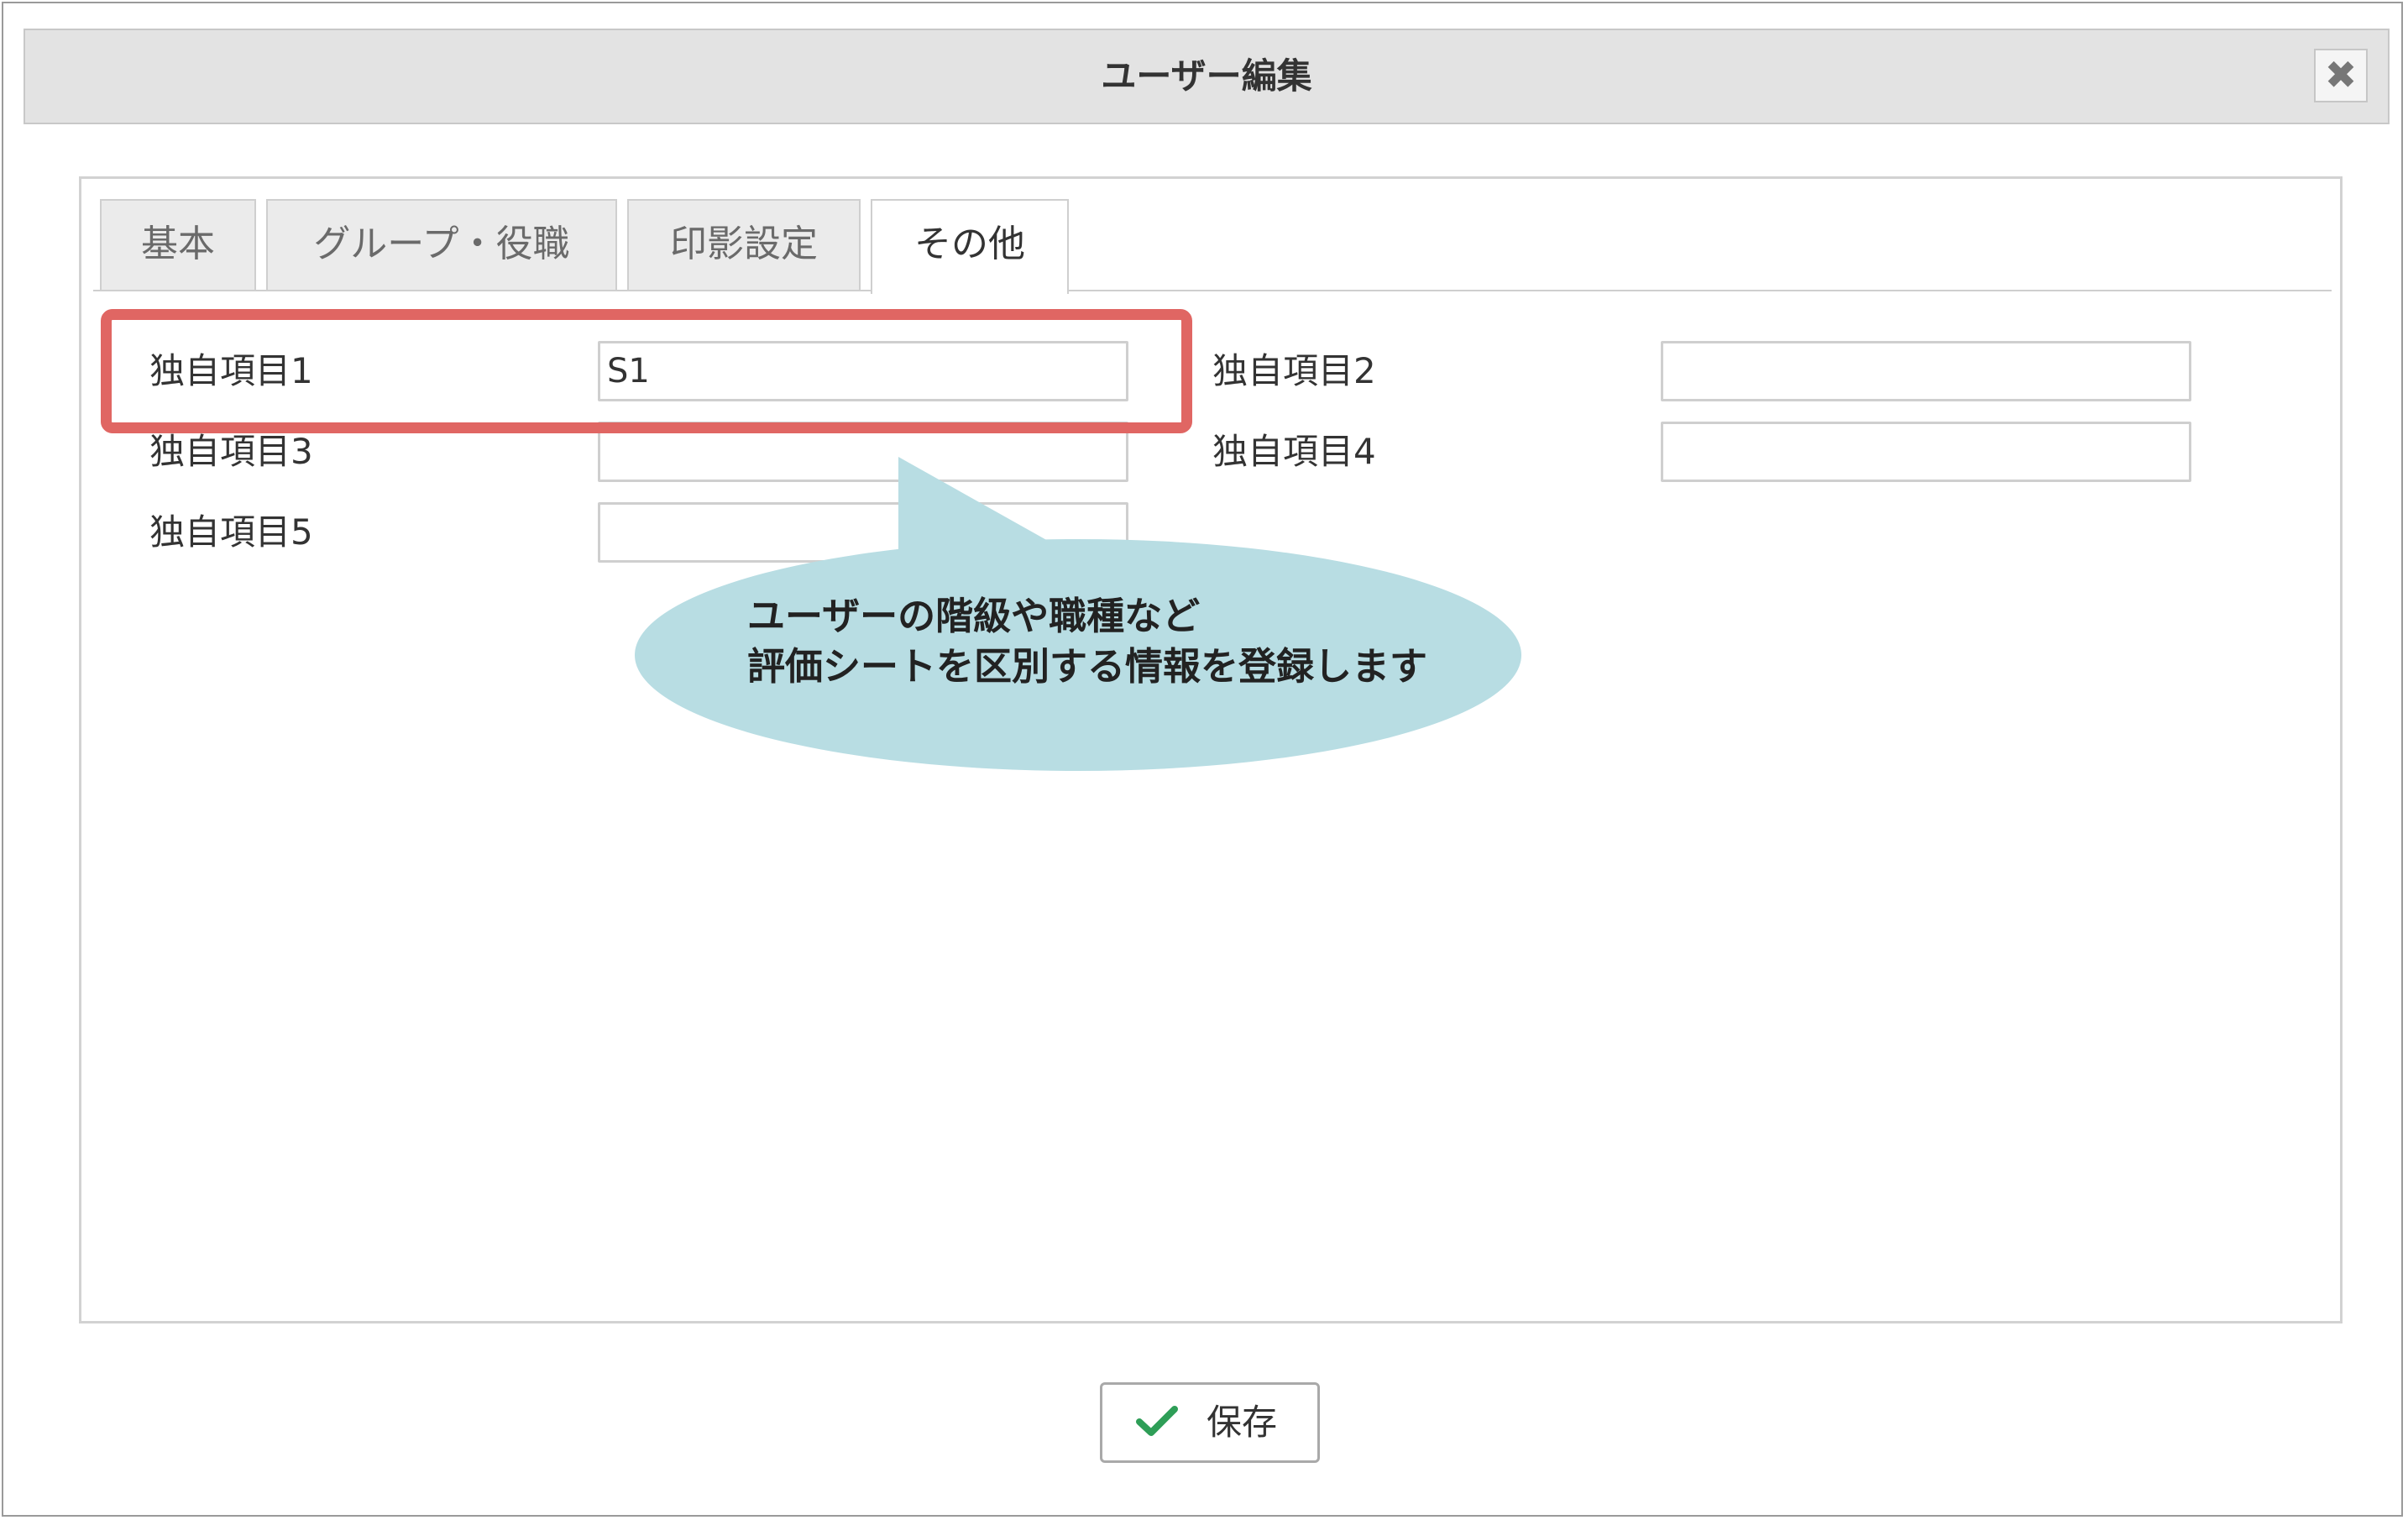  What do you see at coordinates (974, 616) in the screenshot?
I see `callout-line-1: ユーザーの階級や職種など` at bounding box center [974, 616].